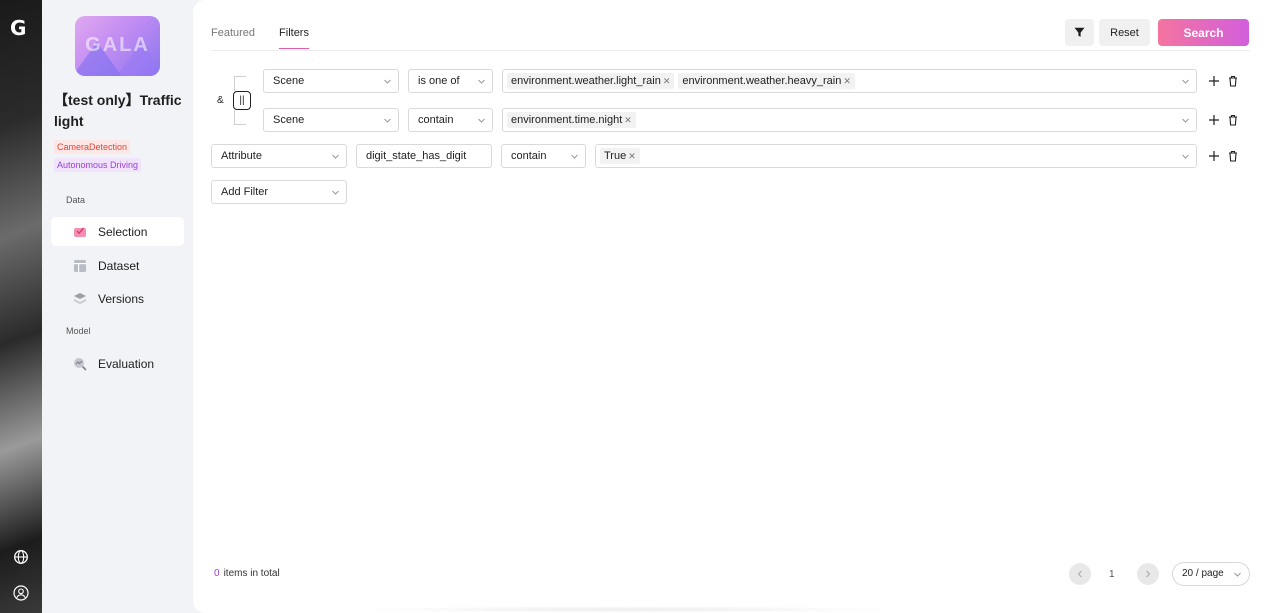 This screenshot has height=613, width=1268. Describe the element at coordinates (240, 117) in the screenshot. I see `group-bracket-bottom` at that location.